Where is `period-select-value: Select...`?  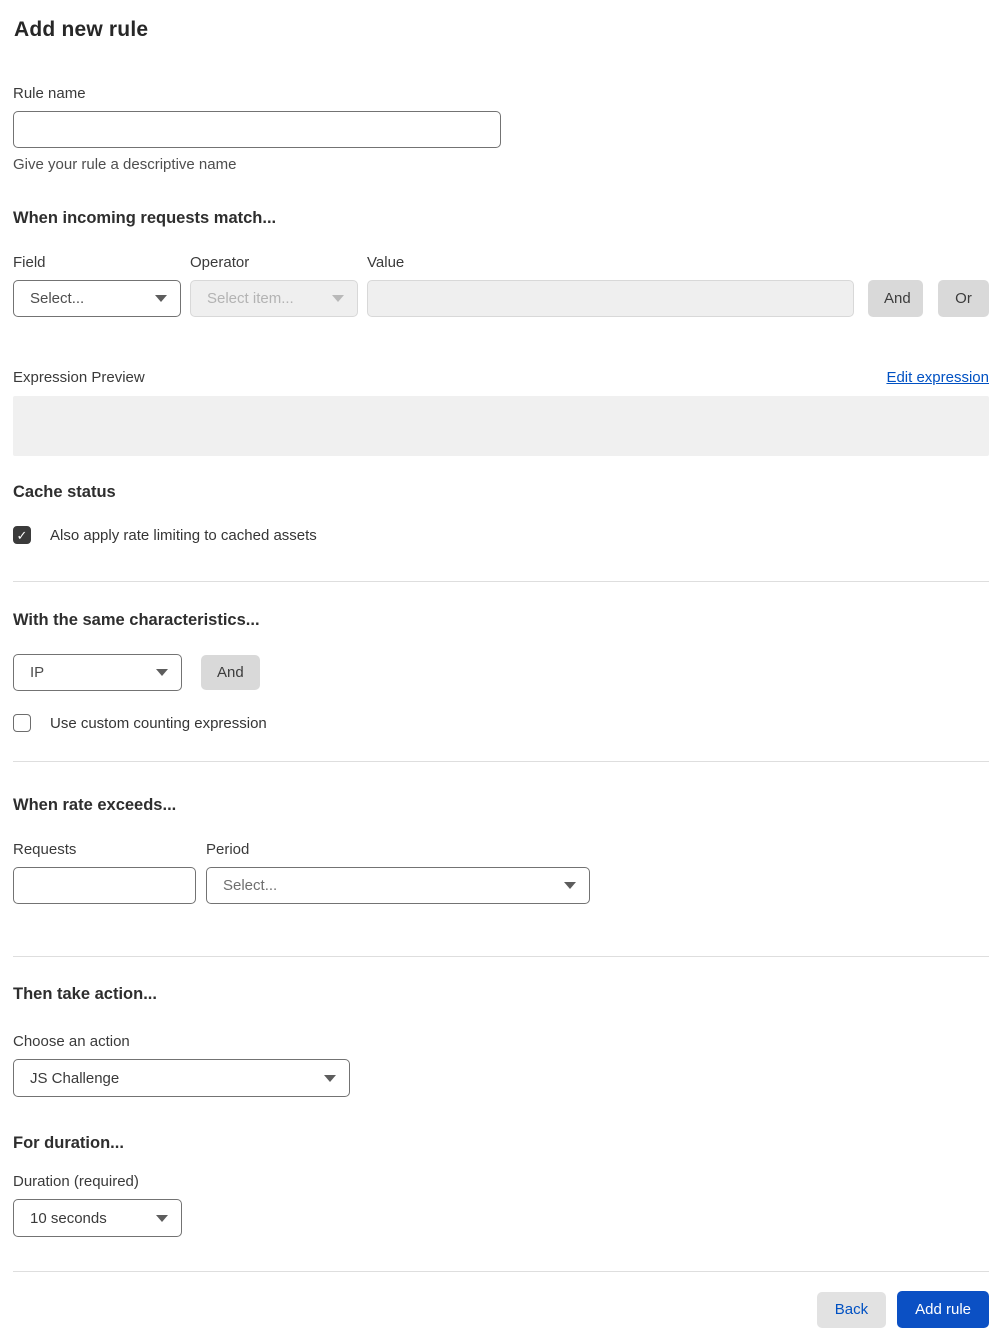 period-select-value: Select... is located at coordinates (250, 885).